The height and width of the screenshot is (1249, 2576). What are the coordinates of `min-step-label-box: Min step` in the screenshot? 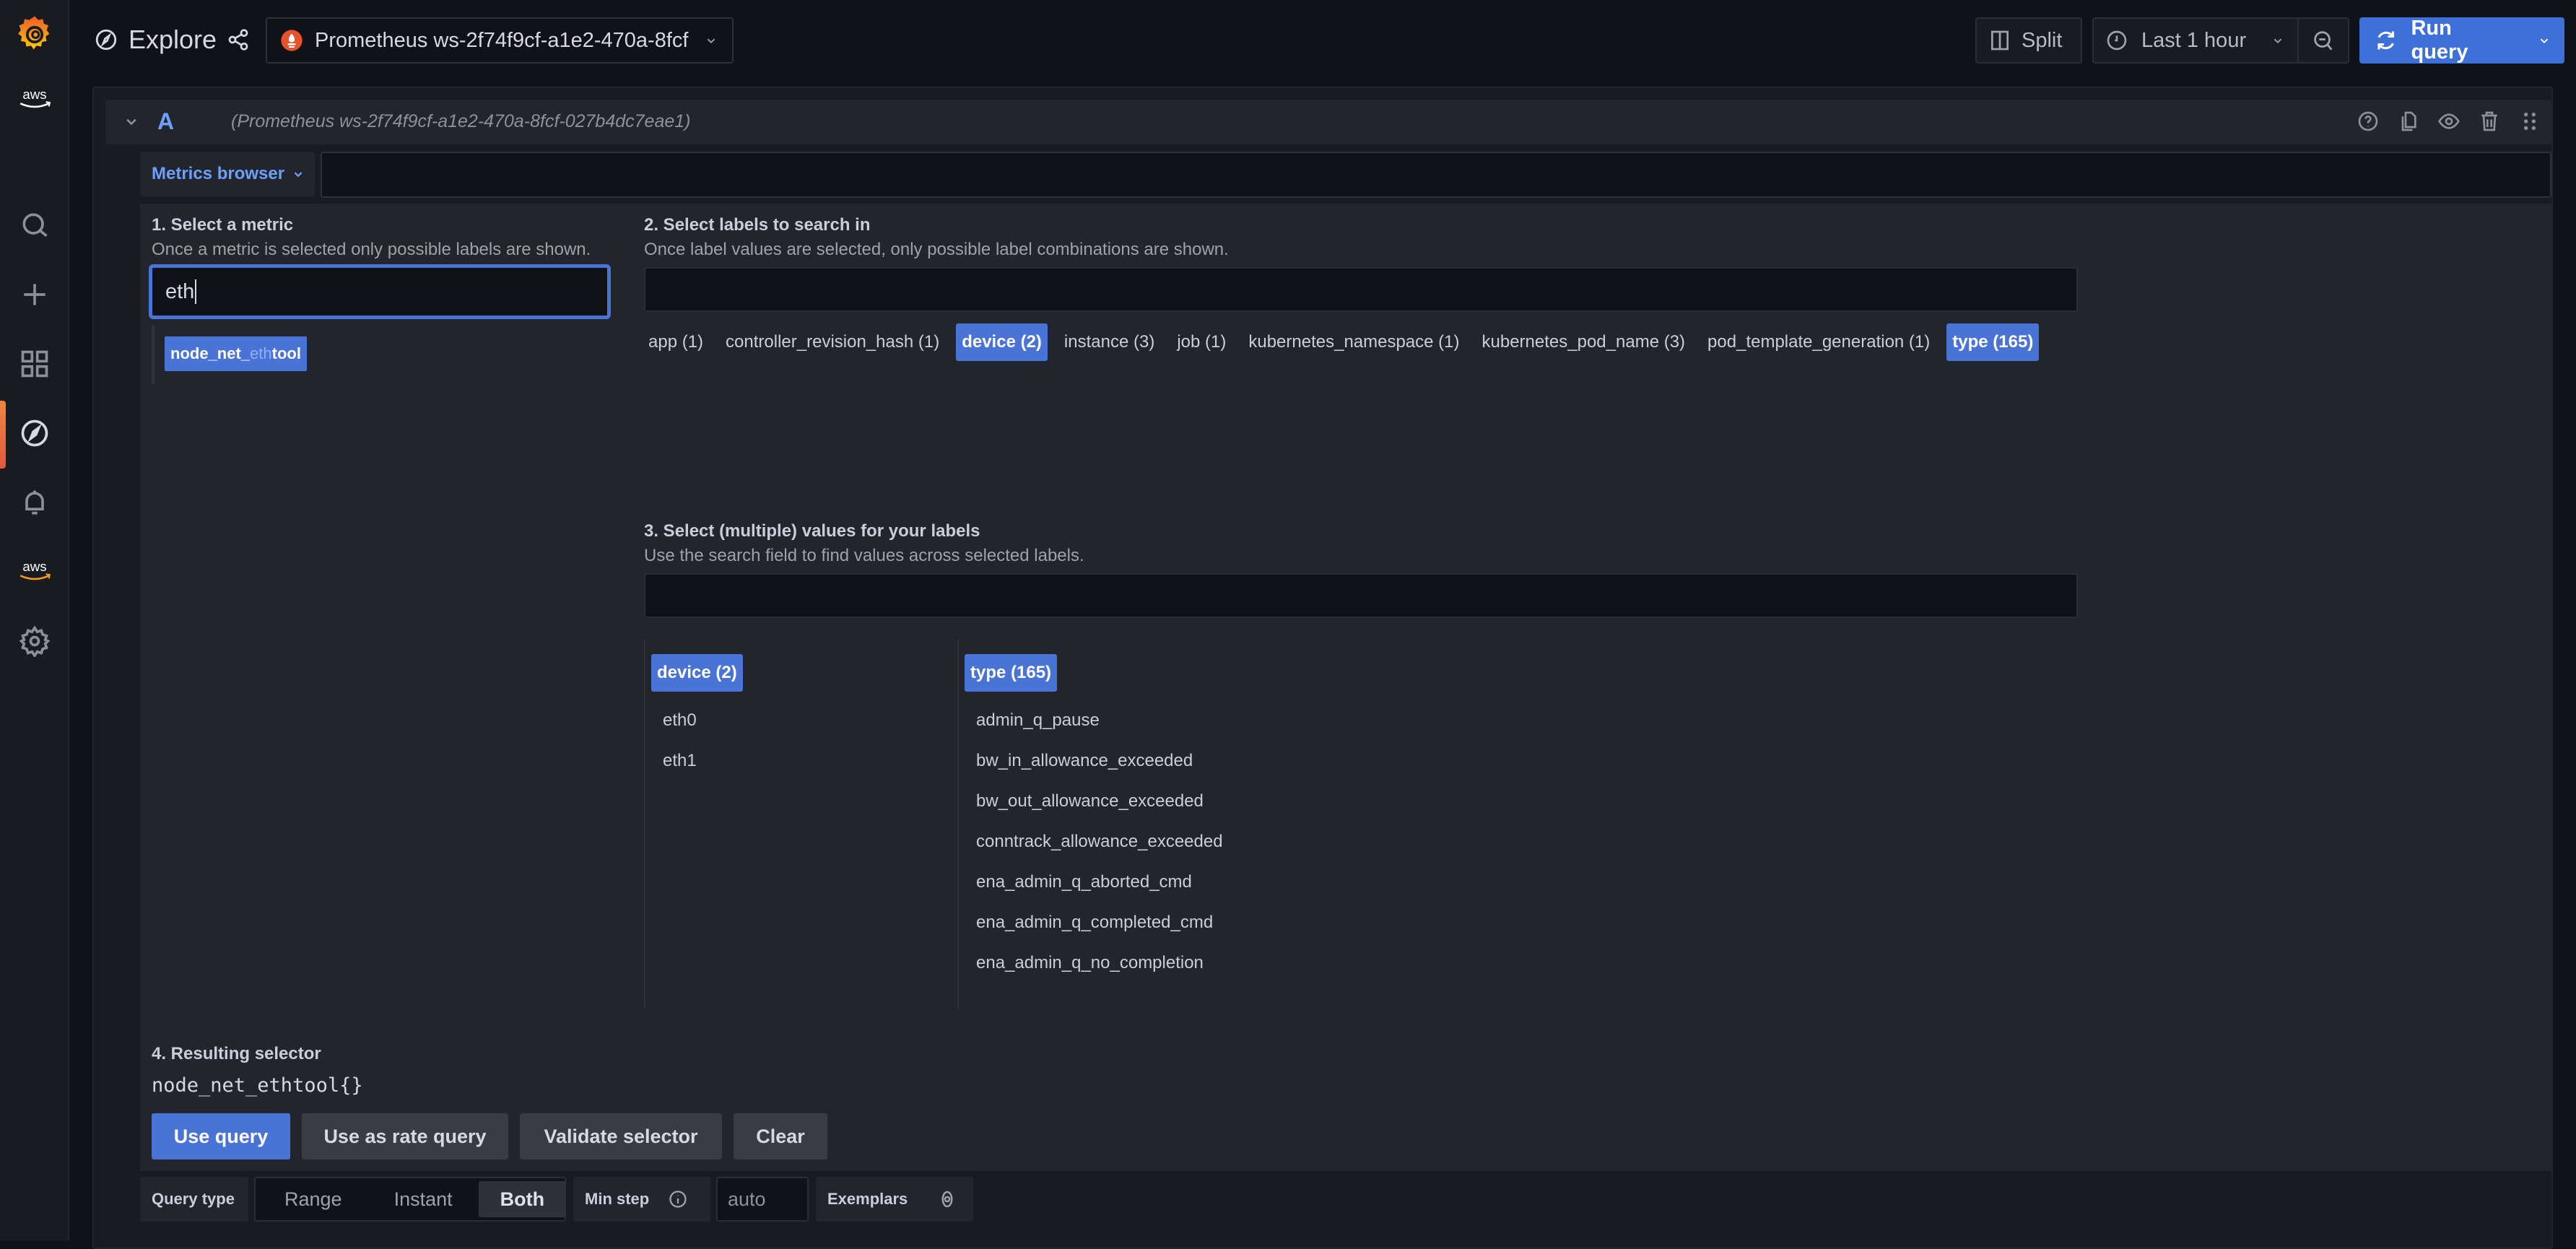 It's located at (641, 1199).